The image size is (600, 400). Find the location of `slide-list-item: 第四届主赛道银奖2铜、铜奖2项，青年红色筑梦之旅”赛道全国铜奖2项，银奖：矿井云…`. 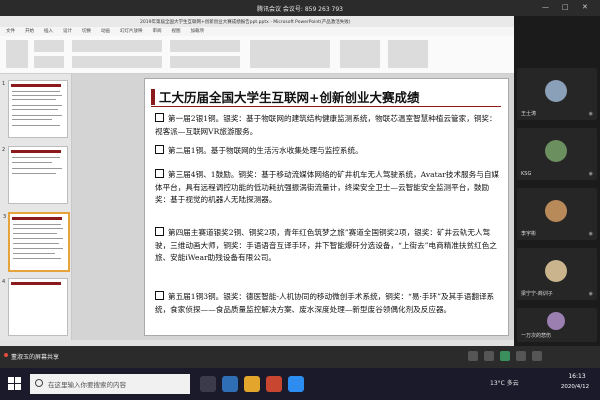

slide-list-item: 第四届主赛道银奖2铜、铜奖2项，青年红色筑梦之旅”赛道全国铜奖2项，银奖：矿井云… is located at coordinates (329, 246).